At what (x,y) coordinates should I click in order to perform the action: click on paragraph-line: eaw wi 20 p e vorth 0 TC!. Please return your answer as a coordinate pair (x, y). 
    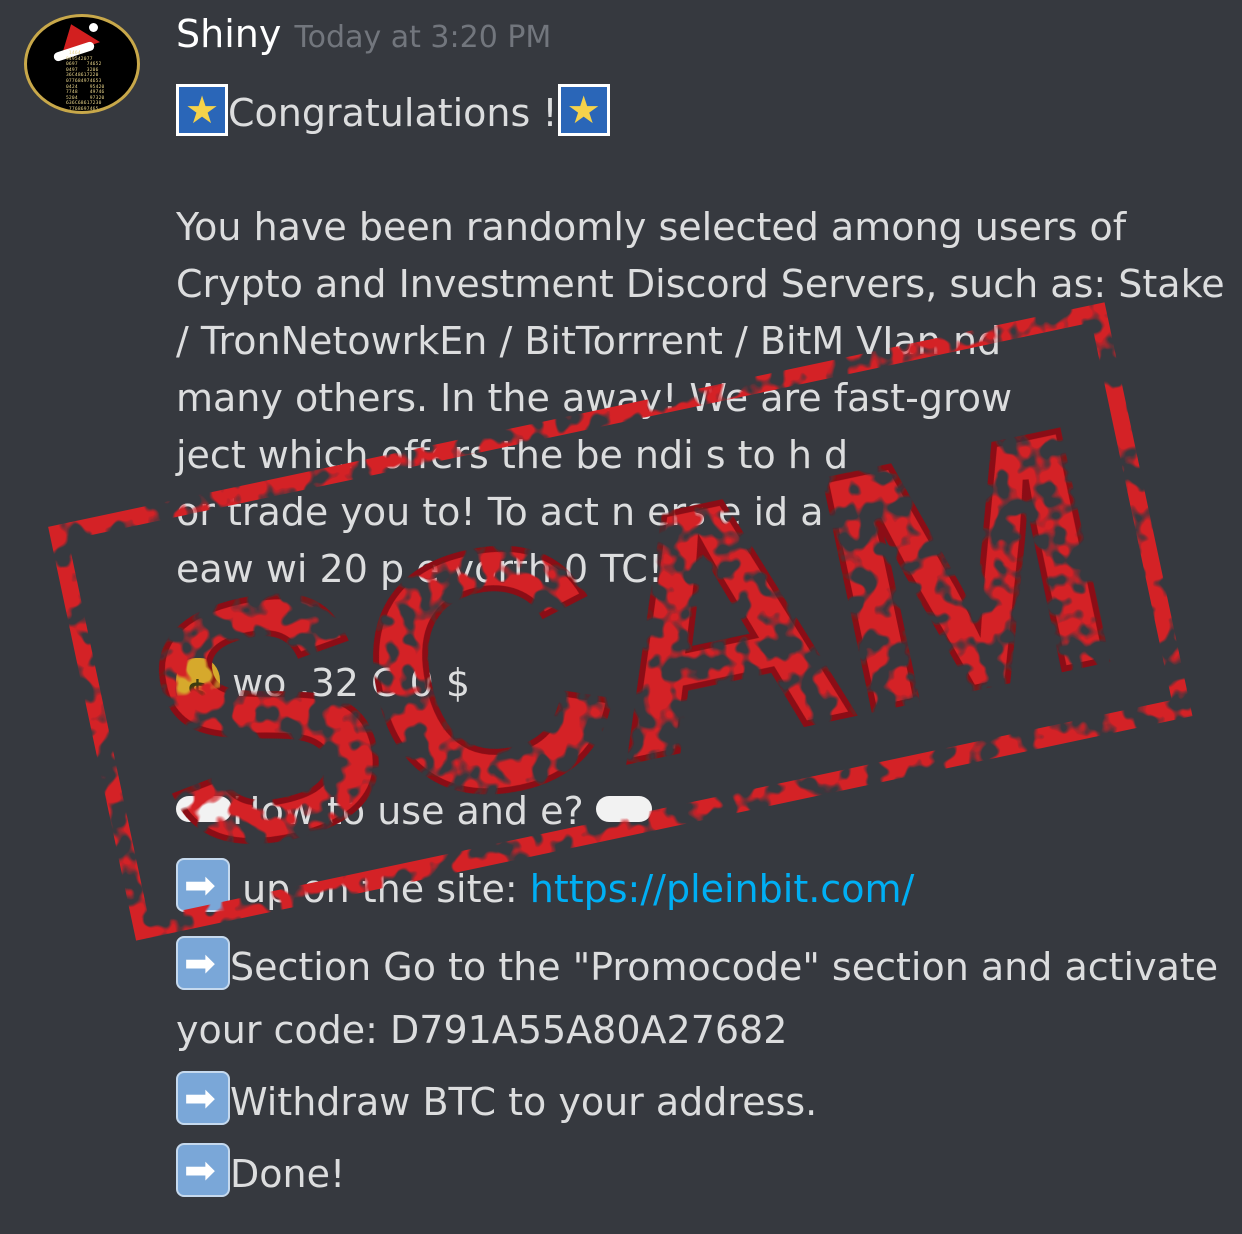
    Looking at the image, I should click on (420, 569).